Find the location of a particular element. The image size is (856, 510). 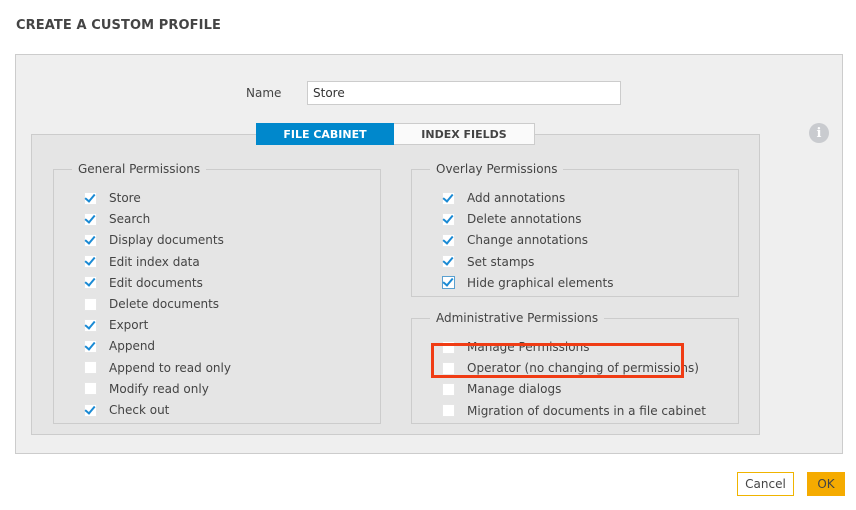

permission-administrative-item: Migration of documents in a file cabinet is located at coordinates (574, 411).